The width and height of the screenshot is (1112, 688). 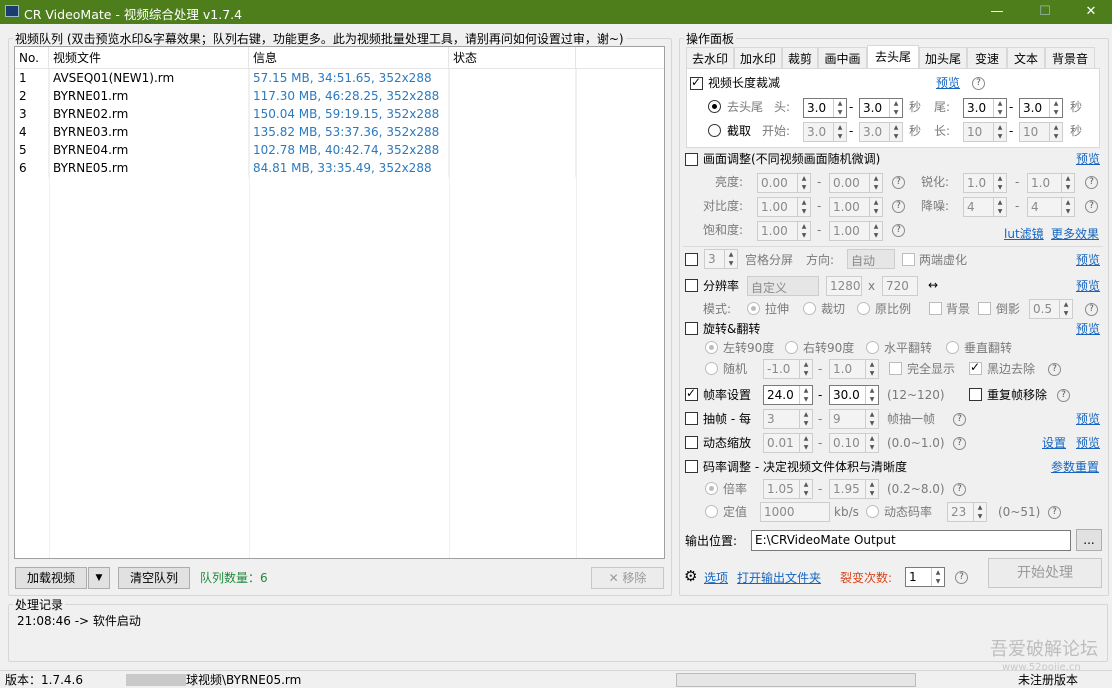 What do you see at coordinates (721, 259) in the screenshot?
I see `grid-count-spinner: 3 ▲ ▼` at bounding box center [721, 259].